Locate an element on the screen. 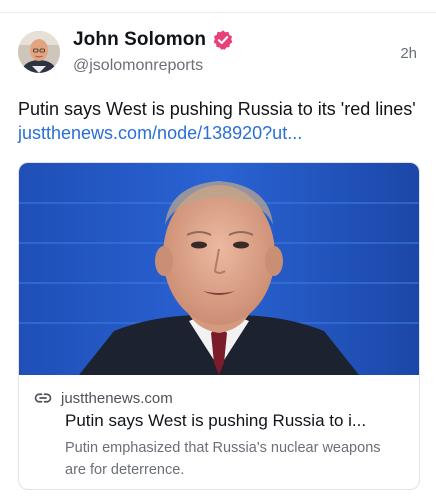 The height and width of the screenshot is (500, 436). verified-badge-icon is located at coordinates (223, 40).